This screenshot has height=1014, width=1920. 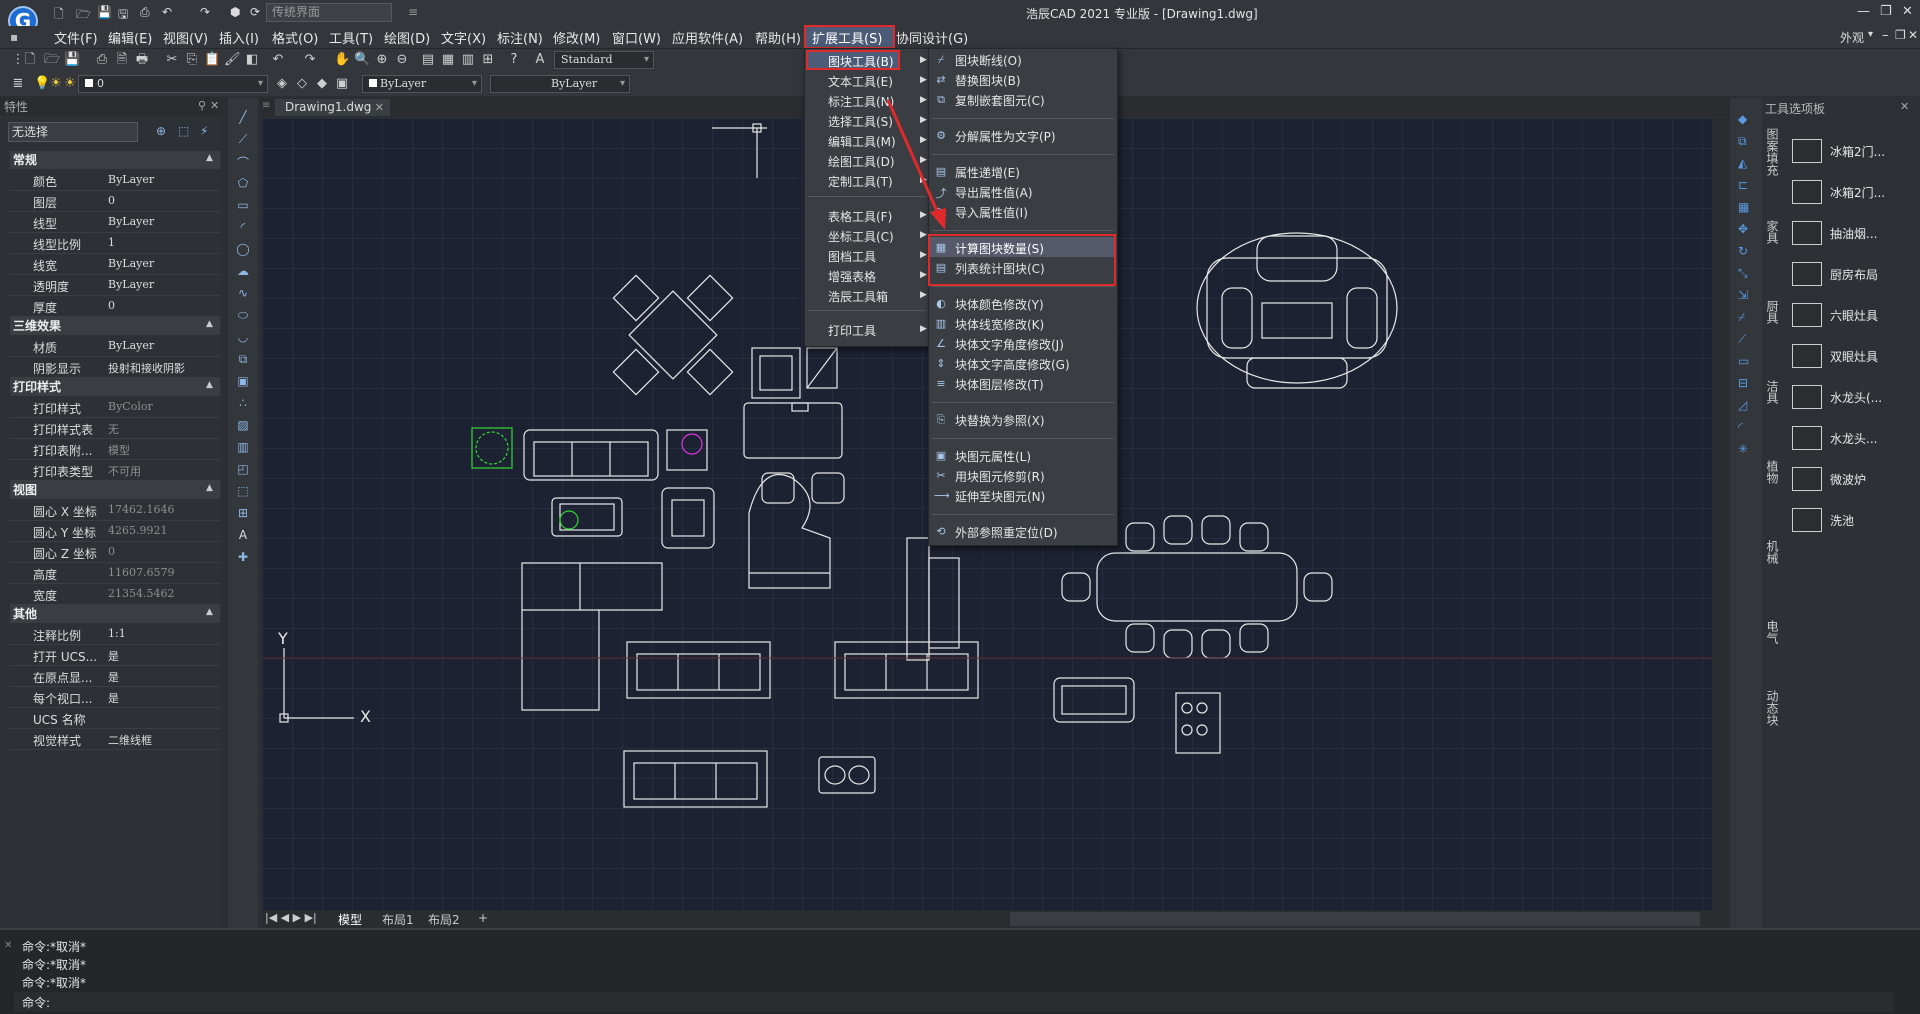 What do you see at coordinates (243, 250) in the screenshot?
I see `circle-tool-icon: ◯` at bounding box center [243, 250].